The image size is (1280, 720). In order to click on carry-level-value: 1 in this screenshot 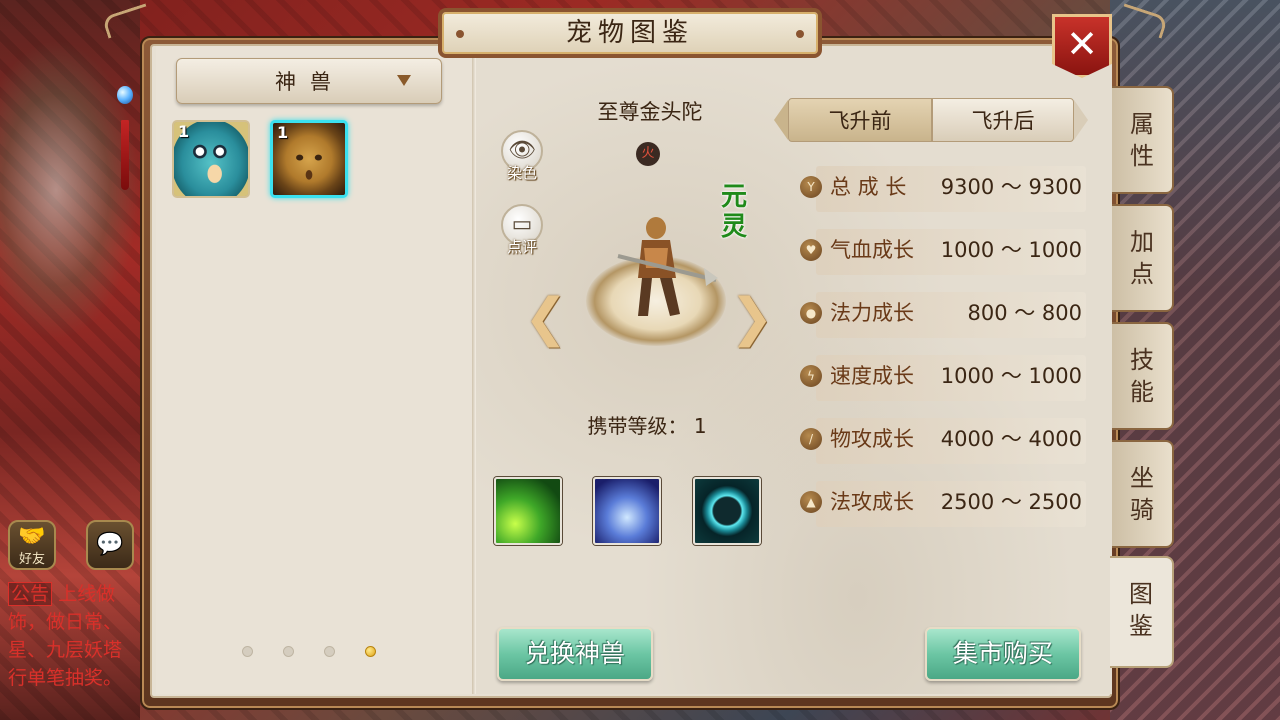, I will do `click(700, 426)`.